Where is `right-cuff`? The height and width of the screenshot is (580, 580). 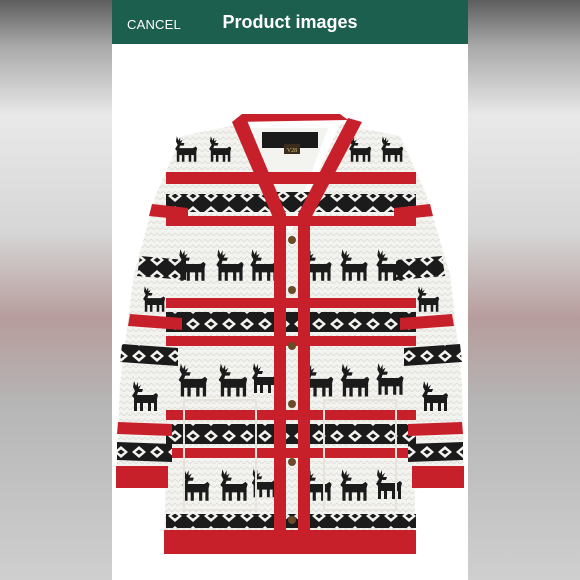
right-cuff is located at coordinates (438, 477).